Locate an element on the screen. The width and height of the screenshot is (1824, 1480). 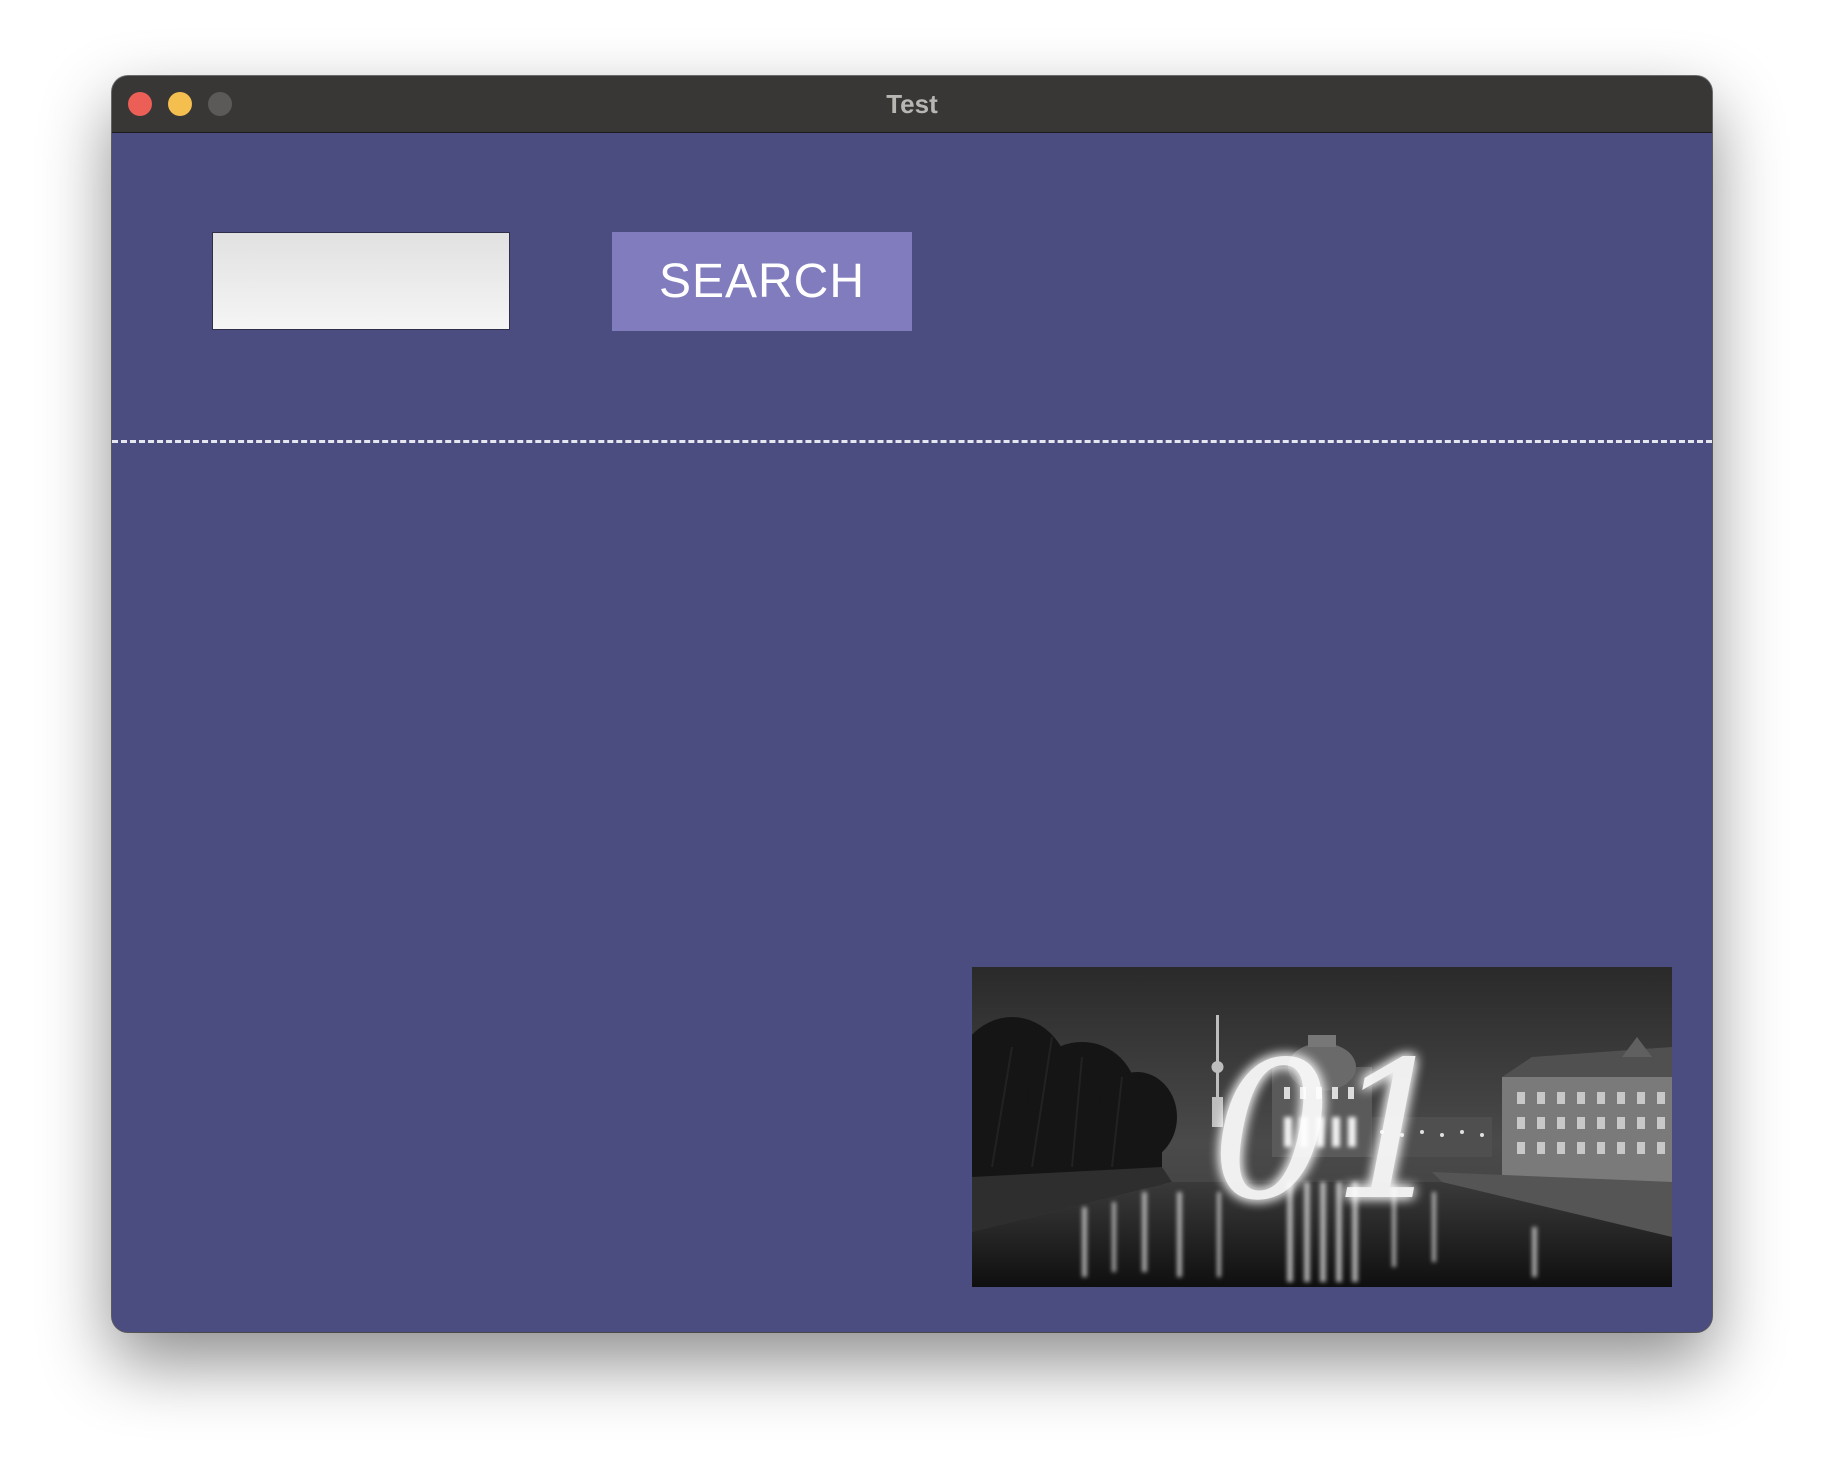
night-city-photo: 01 is located at coordinates (1322, 1127).